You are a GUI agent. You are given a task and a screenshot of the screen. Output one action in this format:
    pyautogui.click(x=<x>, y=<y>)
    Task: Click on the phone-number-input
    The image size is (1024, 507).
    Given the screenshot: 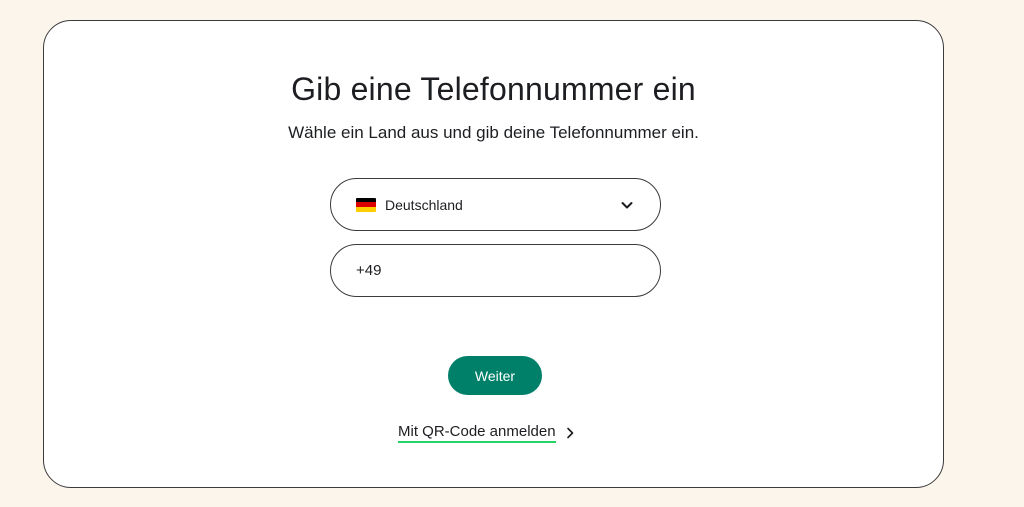 What is the action you would take?
    pyautogui.click(x=495, y=270)
    